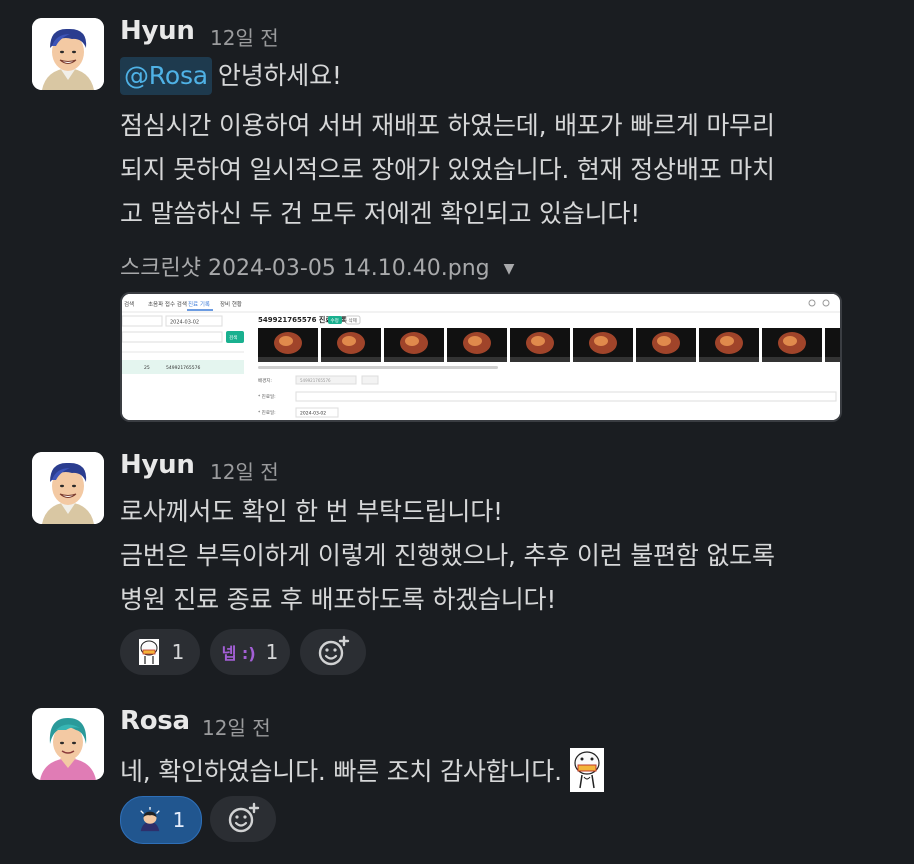 The width and height of the screenshot is (914, 864). Describe the element at coordinates (233, 337) in the screenshot. I see `preview-search-button: 검색` at that location.